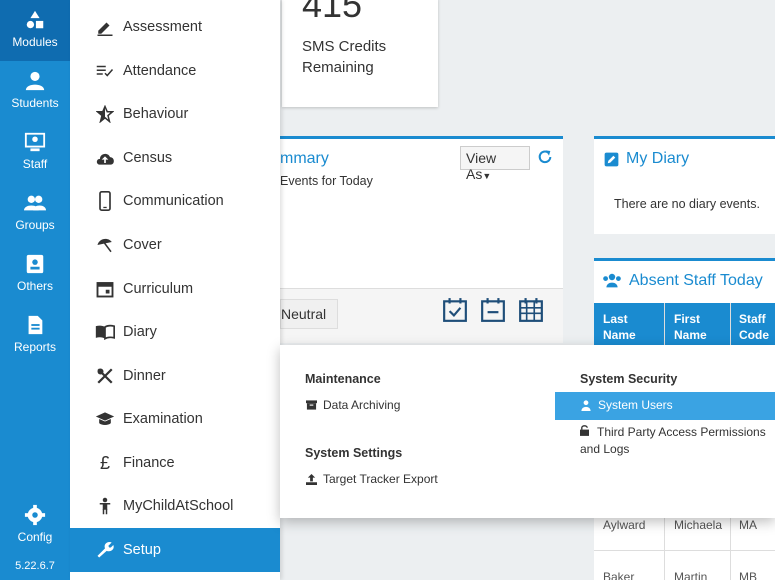 The height and width of the screenshot is (580, 775). What do you see at coordinates (309, 314) in the screenshot?
I see `neutral-button: Neutral` at bounding box center [309, 314].